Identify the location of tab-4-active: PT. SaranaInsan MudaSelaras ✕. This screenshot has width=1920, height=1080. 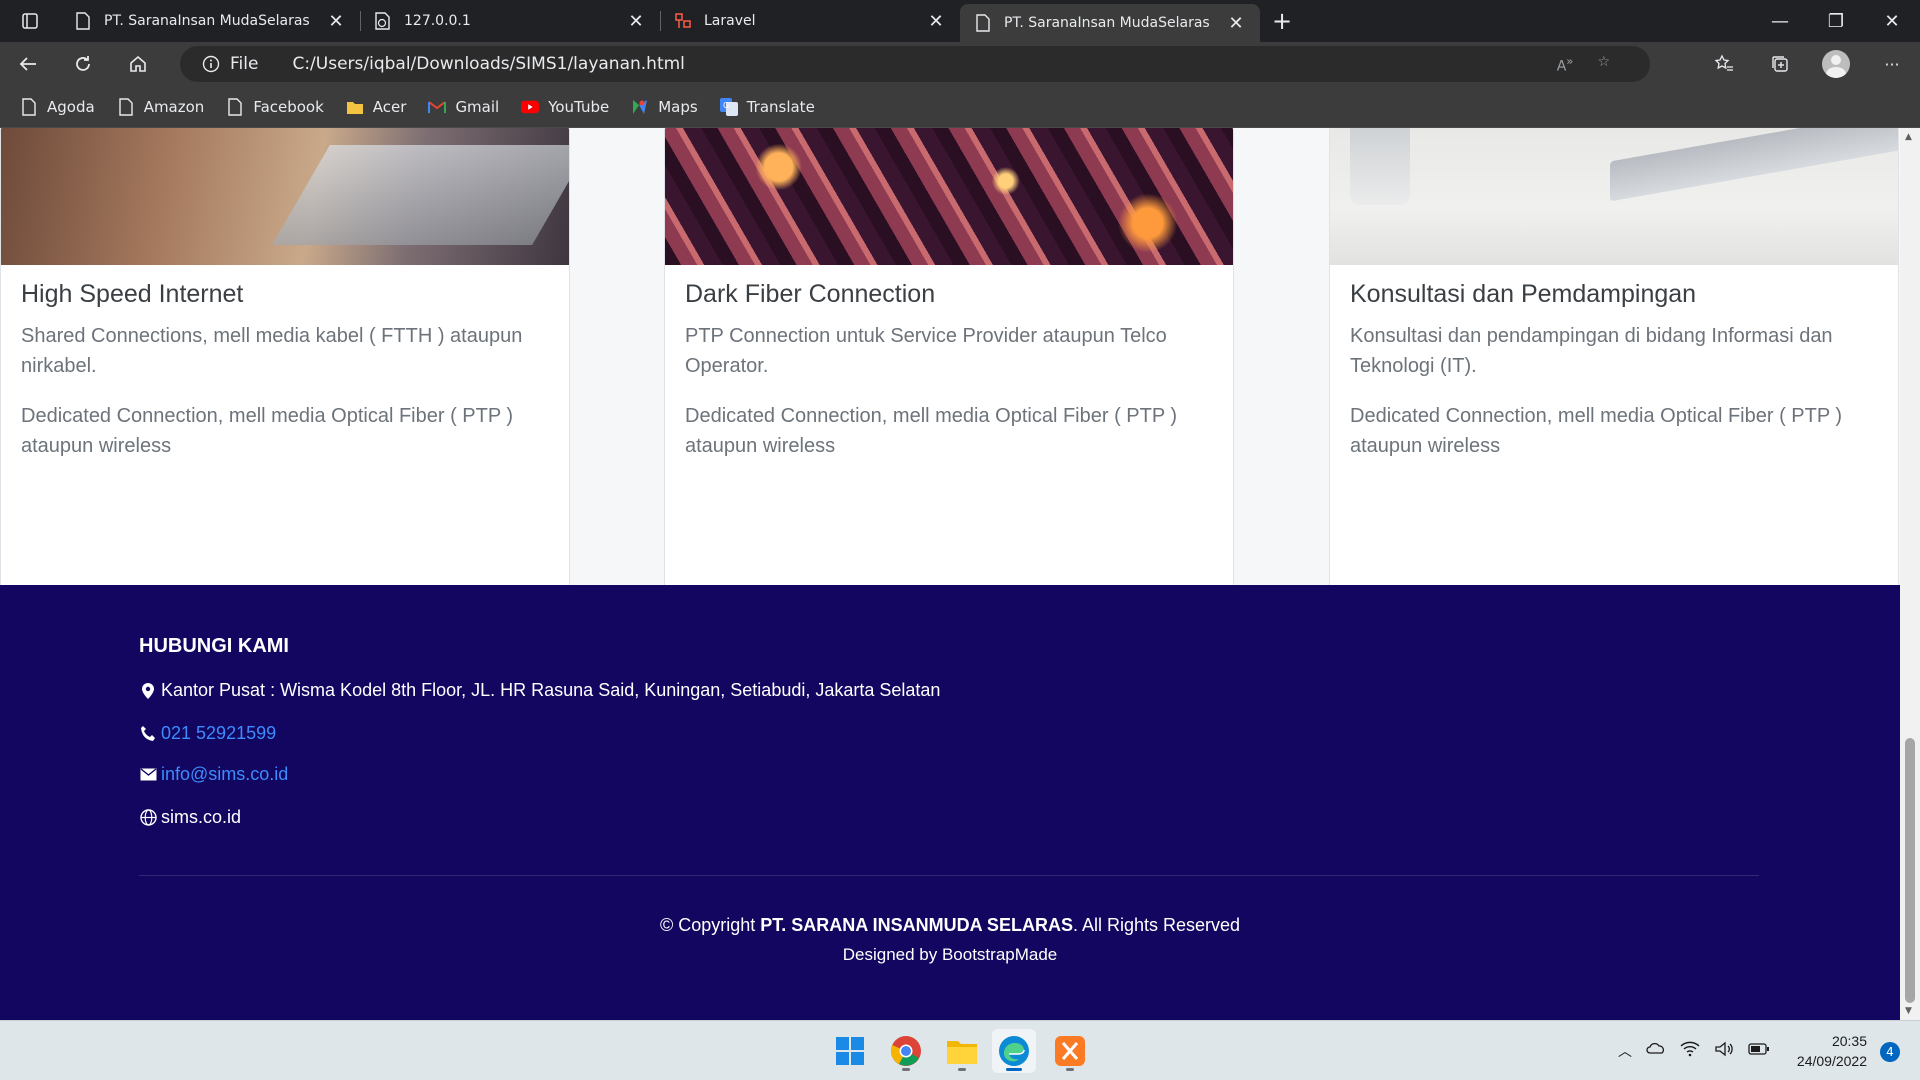
(1110, 23).